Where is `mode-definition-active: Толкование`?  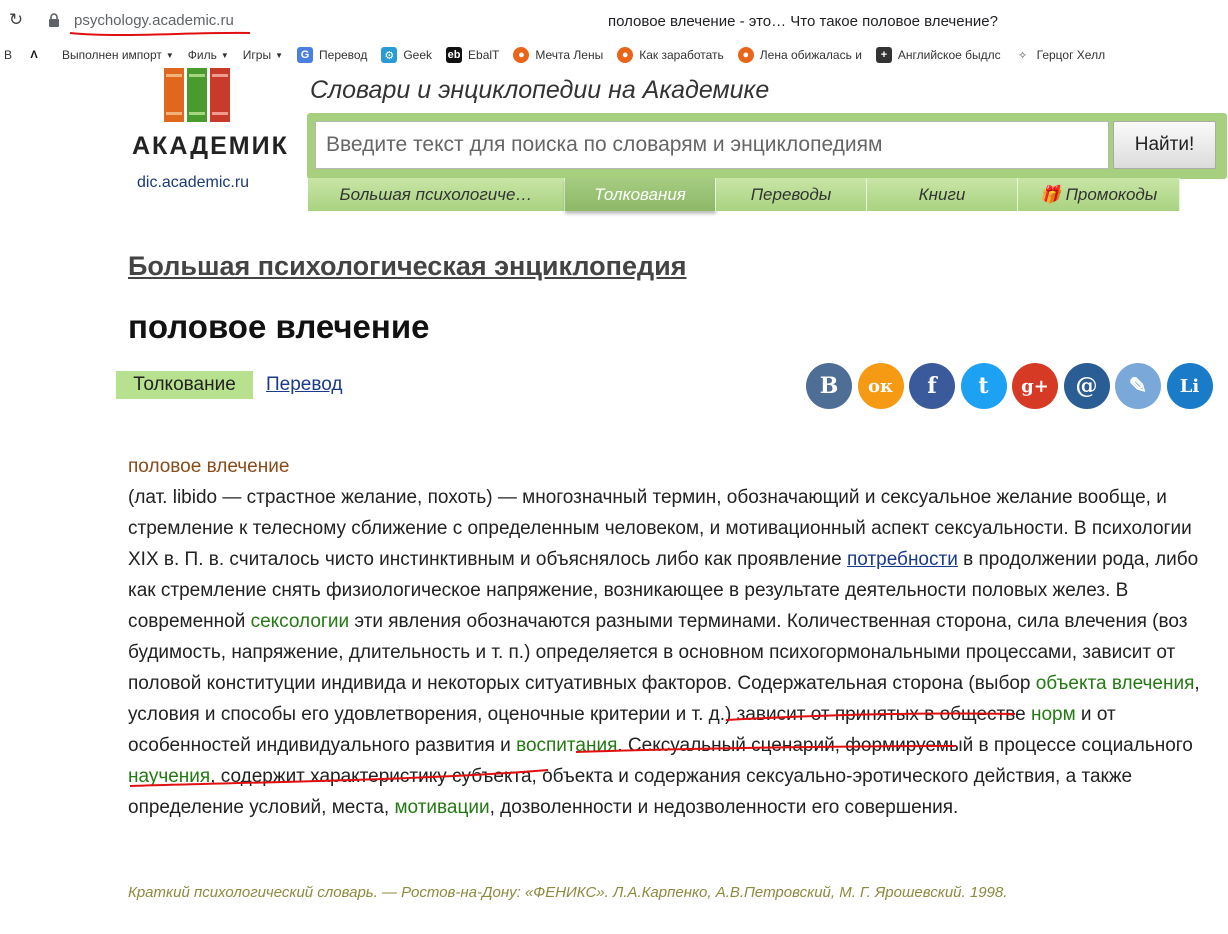 mode-definition-active: Толкование is located at coordinates (184, 385).